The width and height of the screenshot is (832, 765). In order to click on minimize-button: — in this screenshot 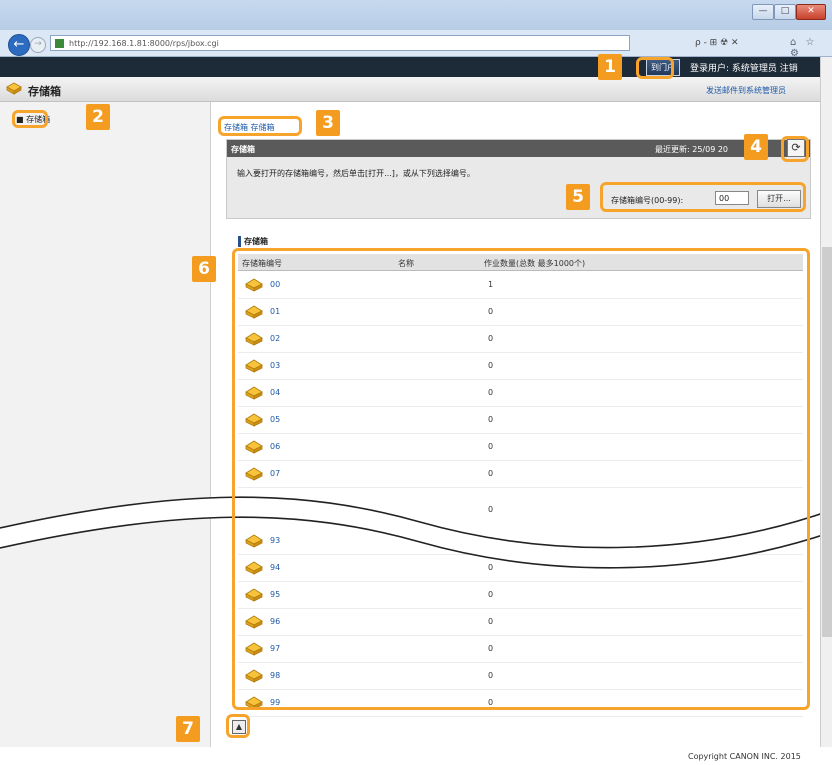, I will do `click(763, 12)`.